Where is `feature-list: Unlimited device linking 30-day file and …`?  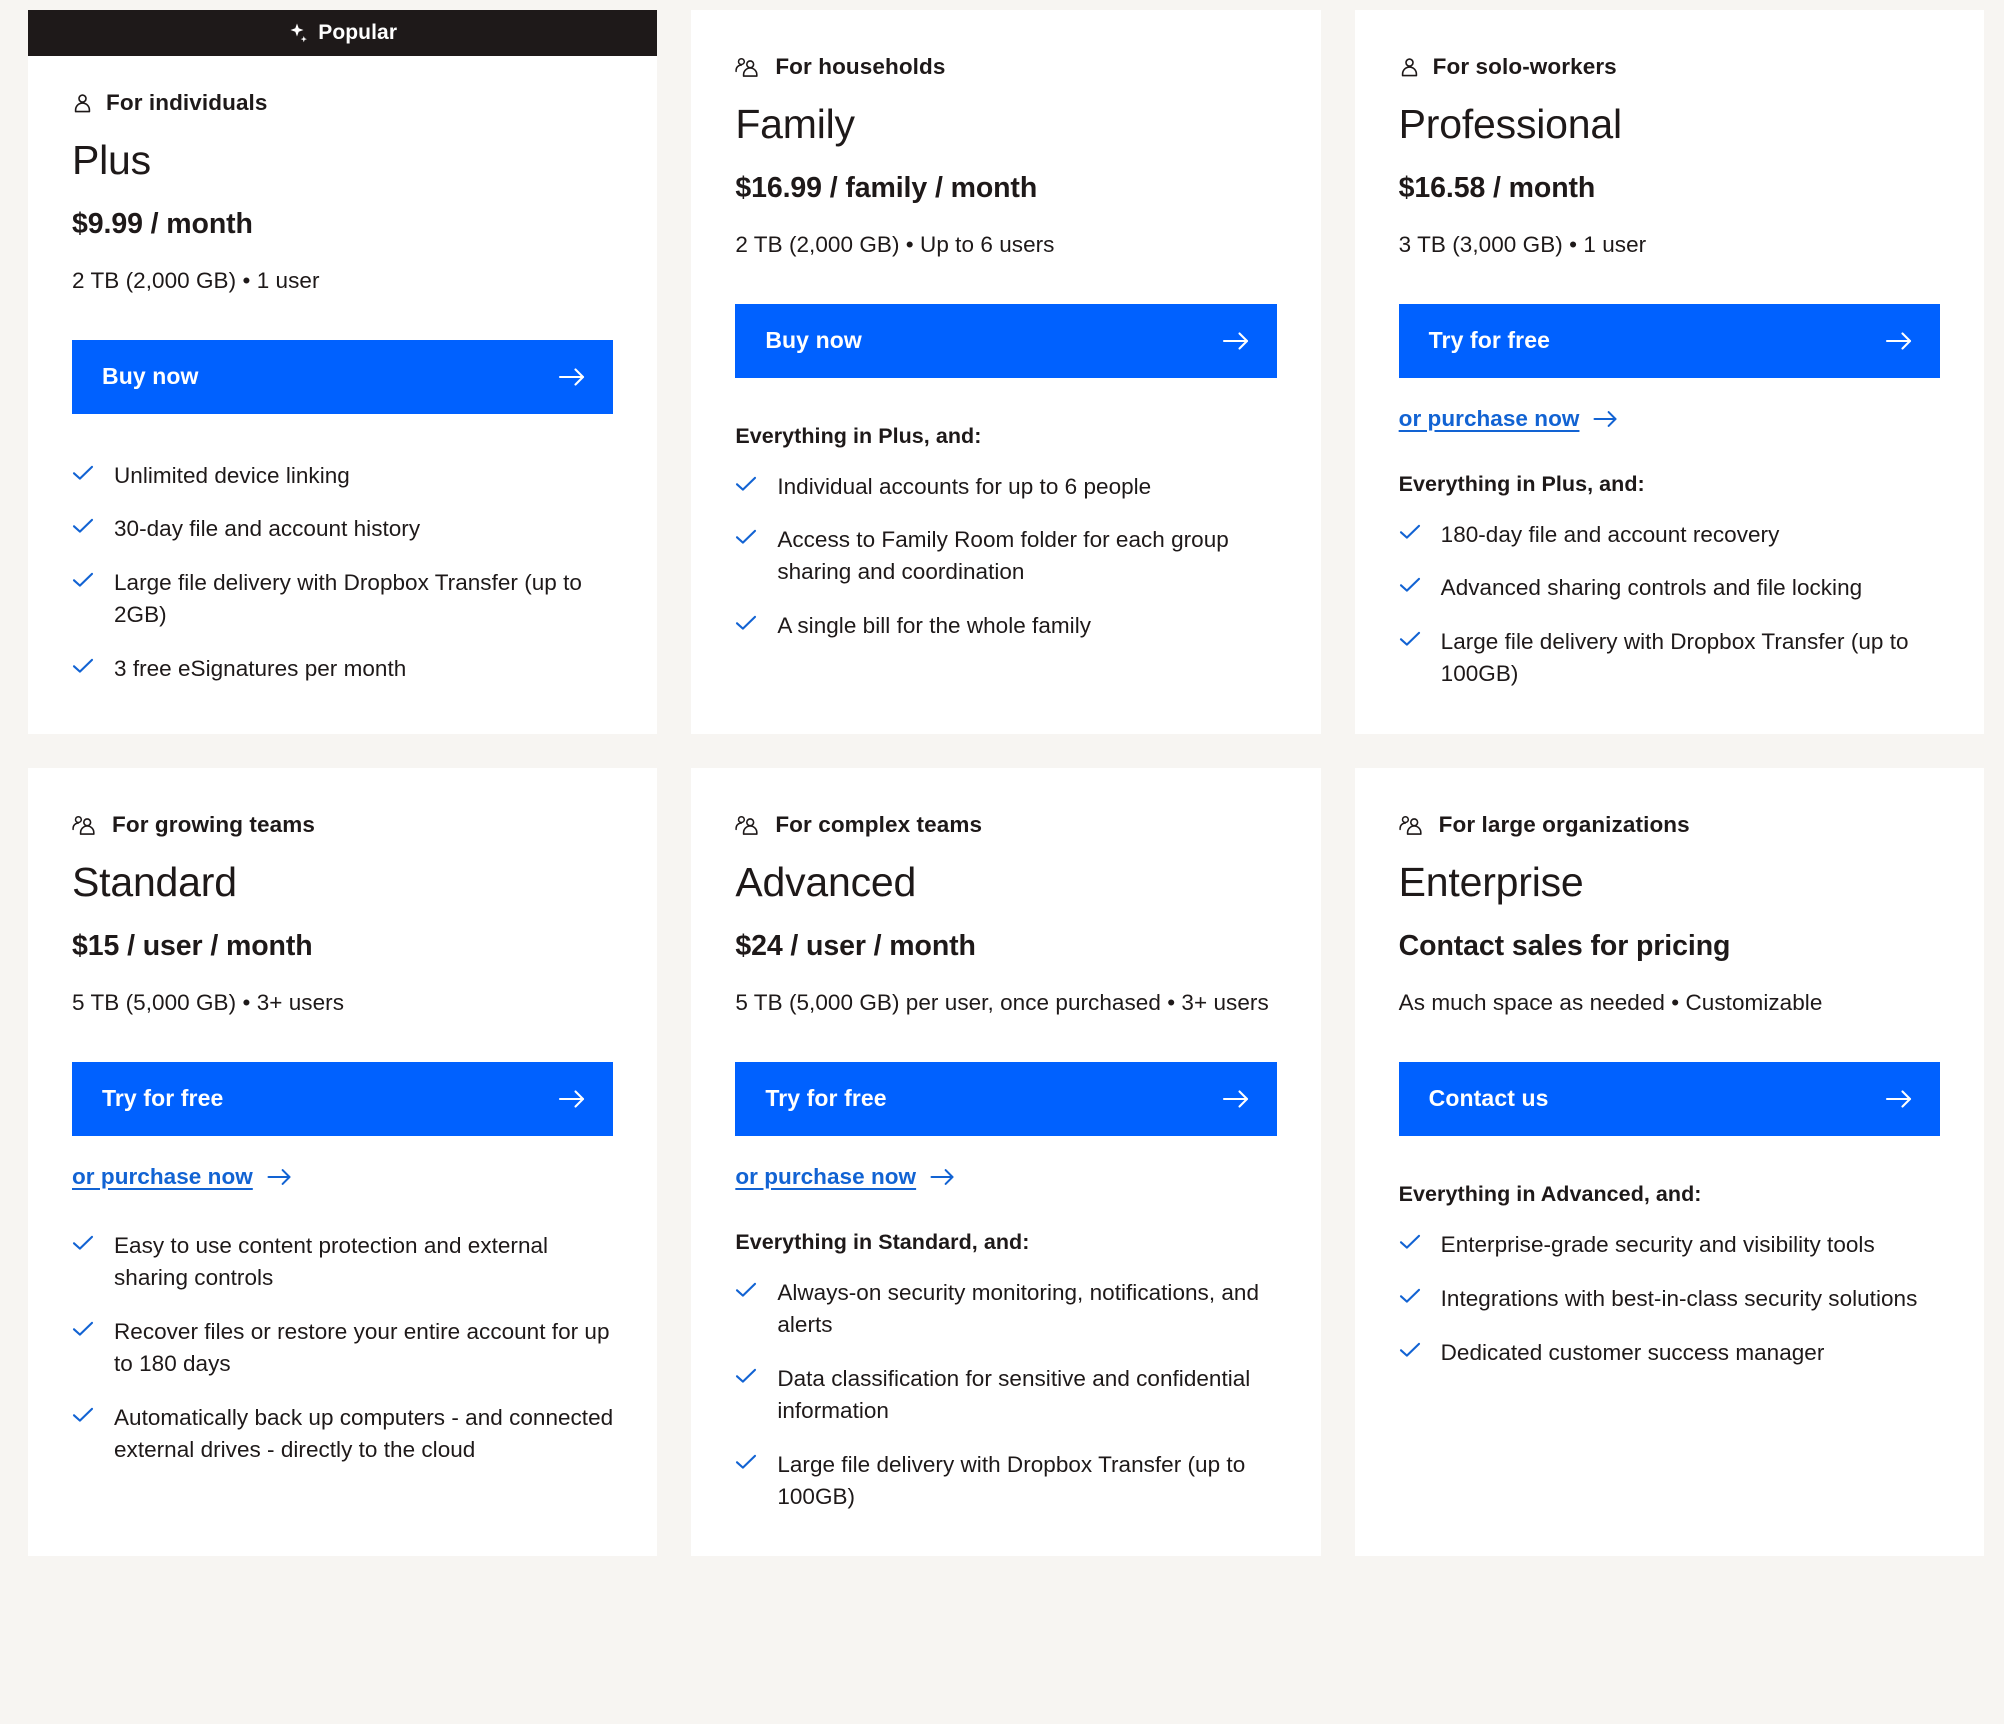
feature-list: Unlimited device linking 30-day file and … is located at coordinates (342, 573).